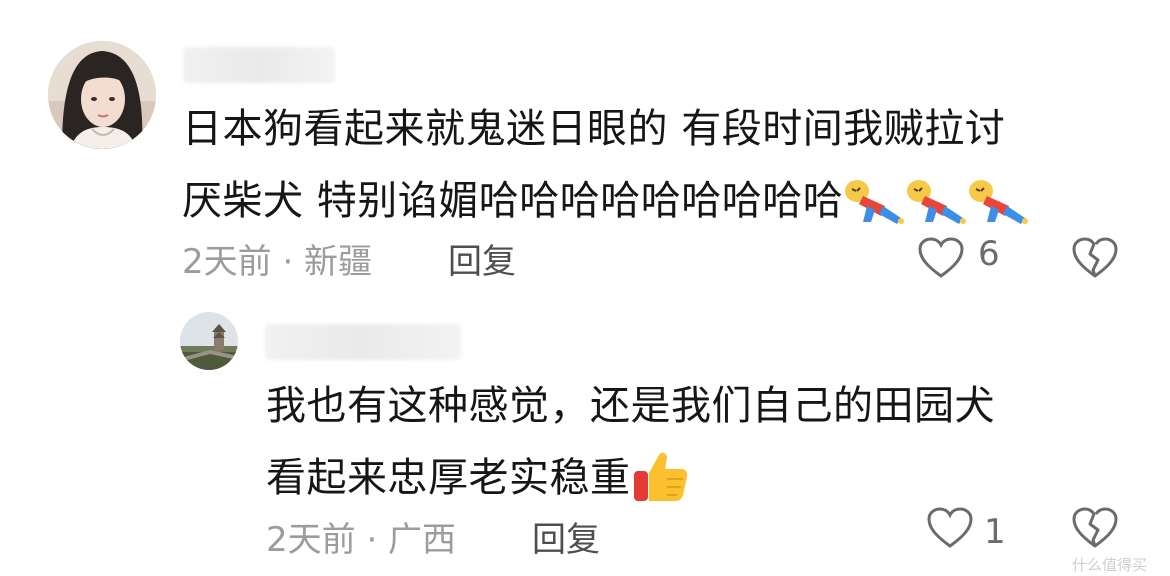 The image size is (1170, 576). I want to click on comment-meta: 2天前 · 新疆, so click(277, 262).